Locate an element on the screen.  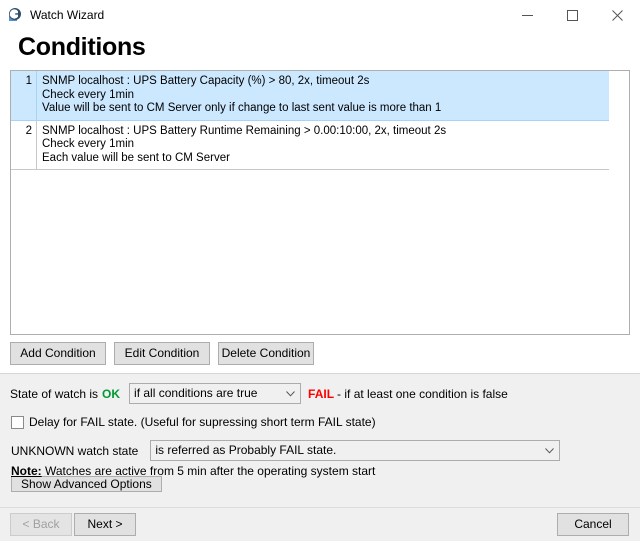
window-controls is located at coordinates (572, 15).